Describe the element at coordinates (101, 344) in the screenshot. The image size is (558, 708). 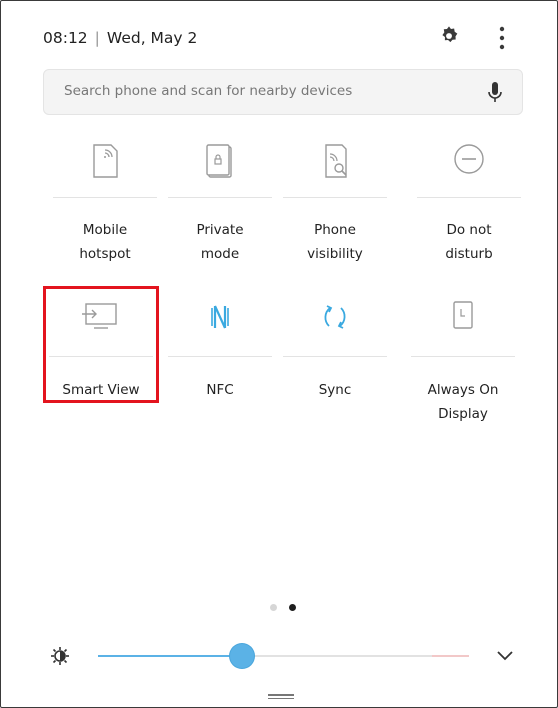
I see `smart-view-highlight-box` at that location.